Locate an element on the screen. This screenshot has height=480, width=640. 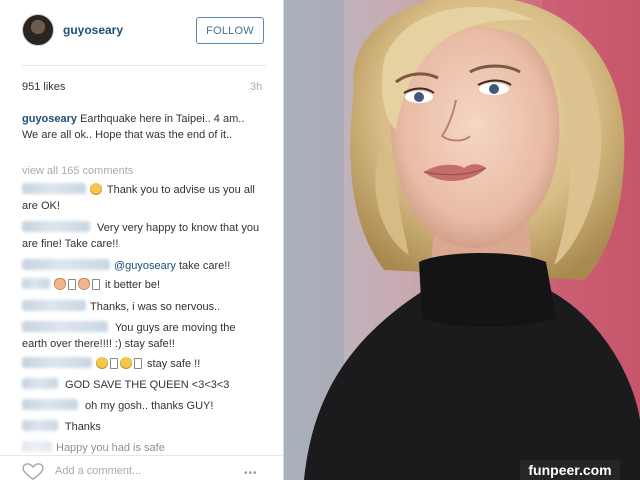
comment: stay safe !! is located at coordinates (142, 364).